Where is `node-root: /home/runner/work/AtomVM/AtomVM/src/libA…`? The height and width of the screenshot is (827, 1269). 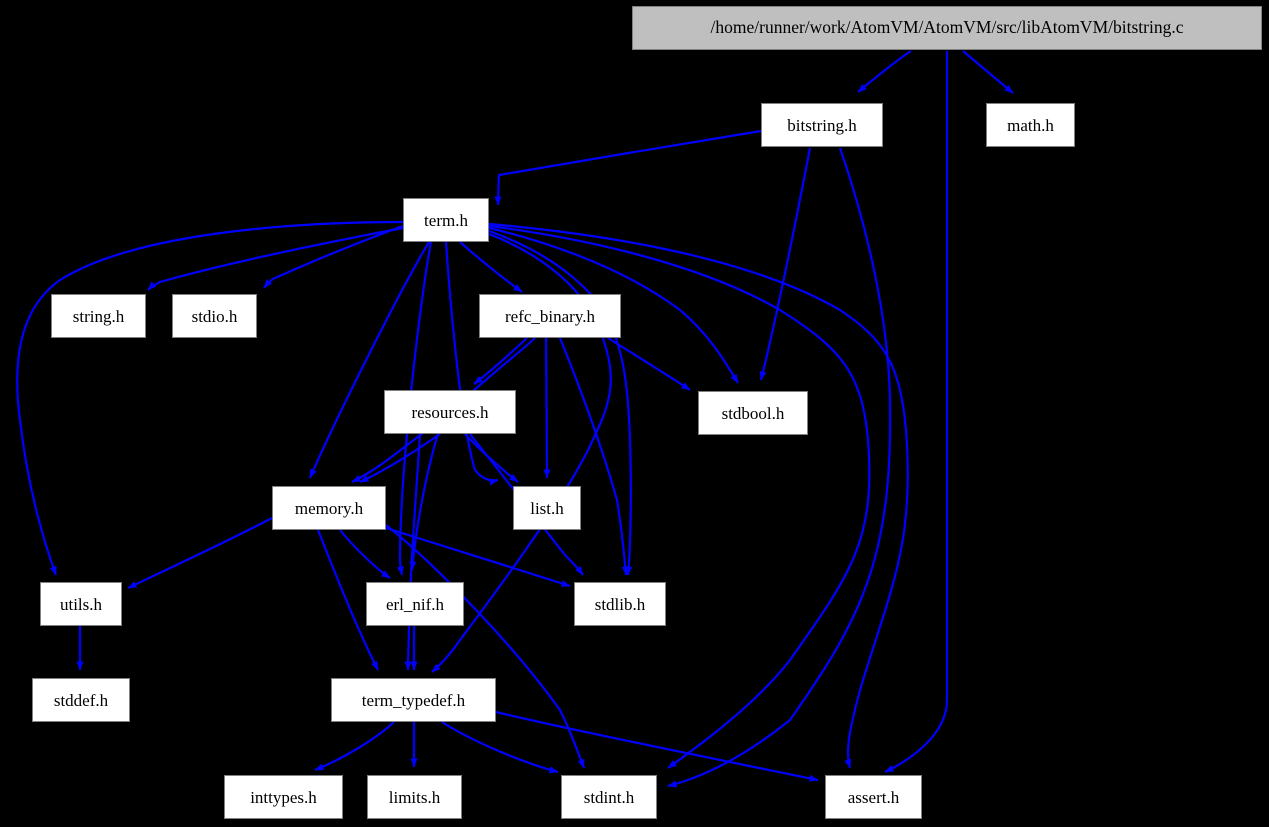
node-root: /home/runner/work/AtomVM/AtomVM/src/libA… is located at coordinates (947, 28).